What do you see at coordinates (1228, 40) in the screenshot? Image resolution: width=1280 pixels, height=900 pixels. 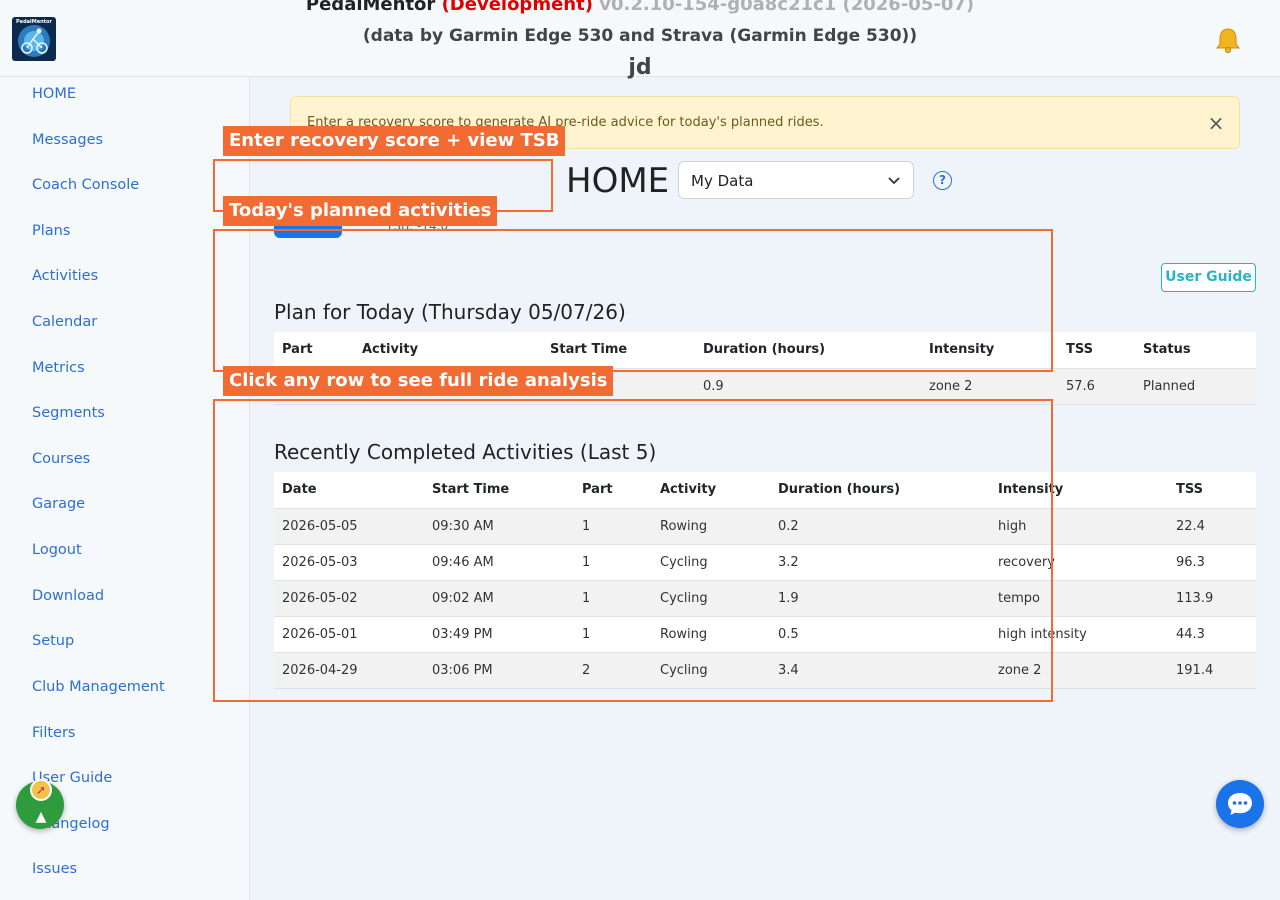 I see `bell-icon` at bounding box center [1228, 40].